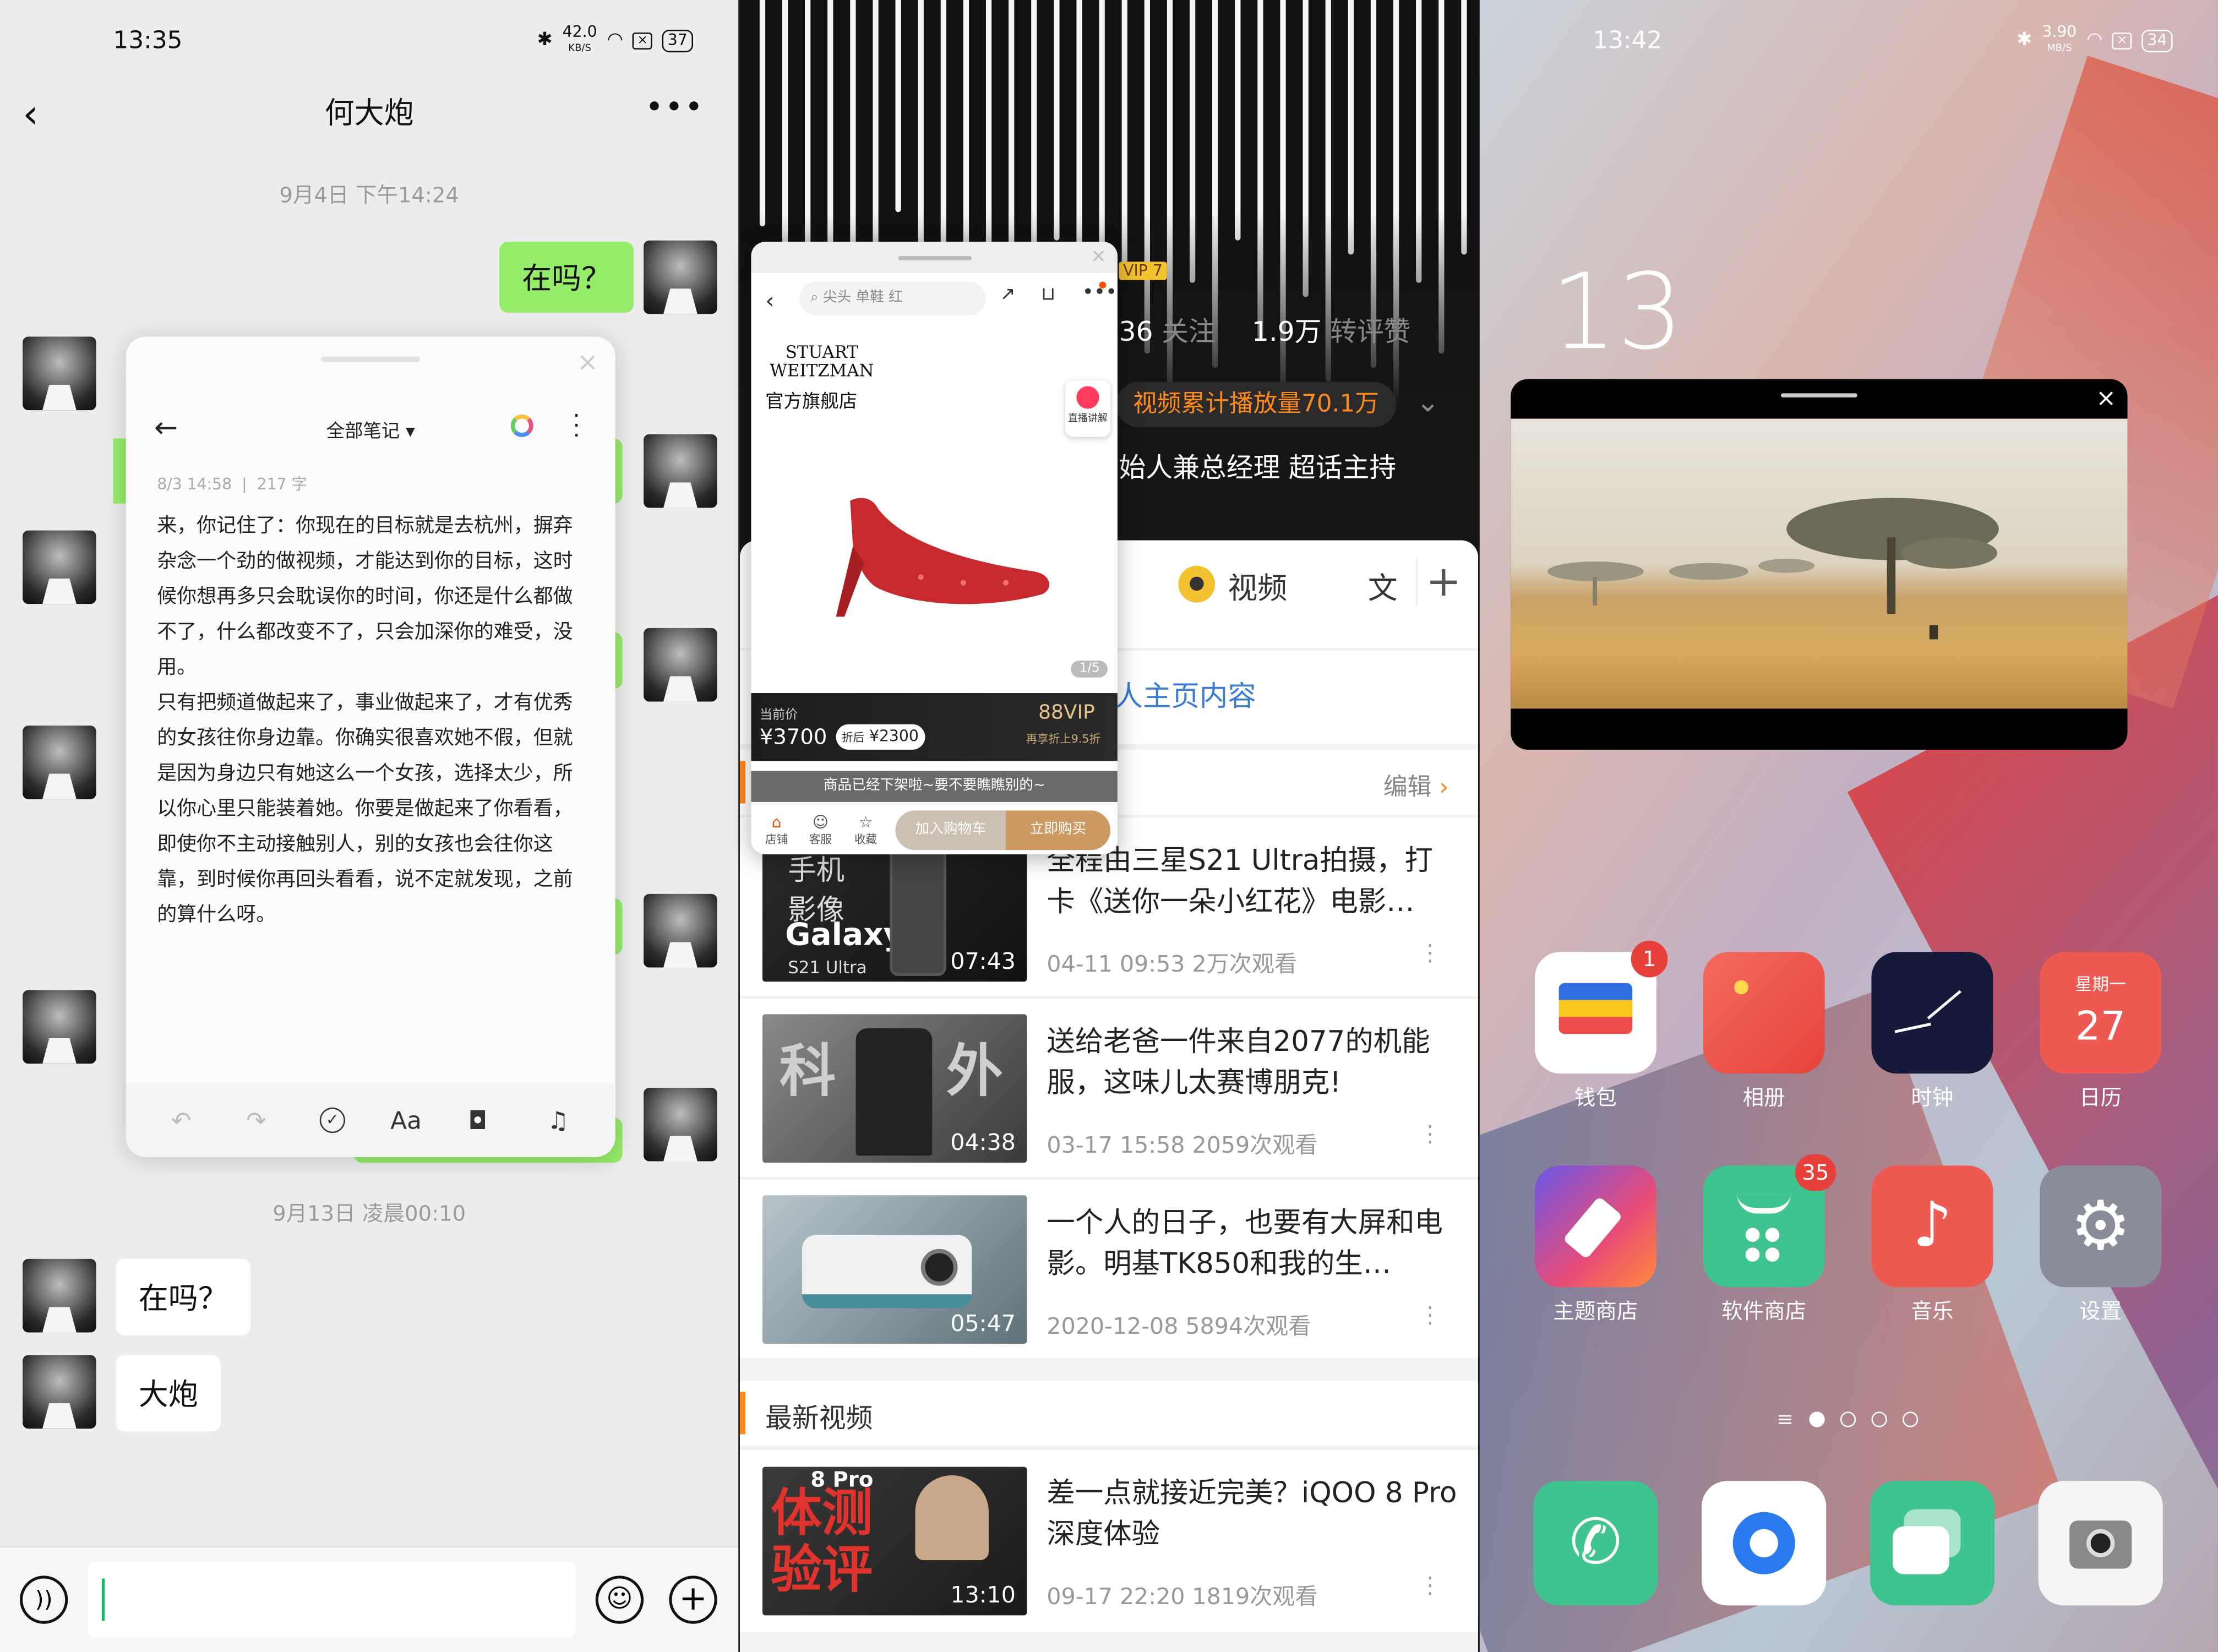 The height and width of the screenshot is (1652, 2218). What do you see at coordinates (406, 1122) in the screenshot?
I see `font-format-button: Aa` at bounding box center [406, 1122].